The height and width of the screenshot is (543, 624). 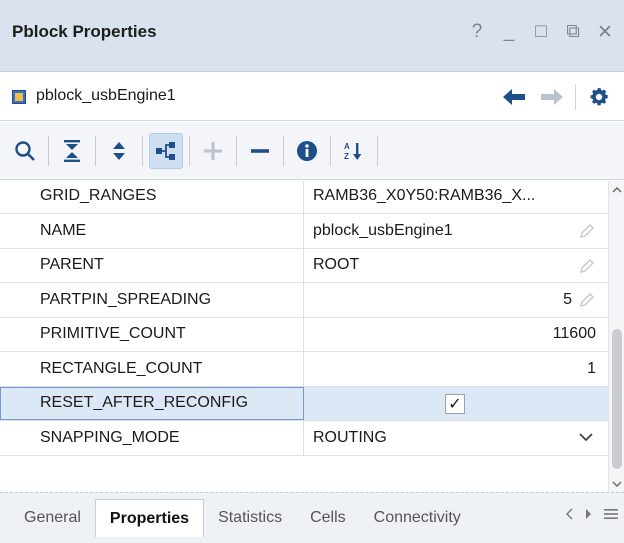 What do you see at coordinates (19, 97) in the screenshot?
I see `pblock-icon` at bounding box center [19, 97].